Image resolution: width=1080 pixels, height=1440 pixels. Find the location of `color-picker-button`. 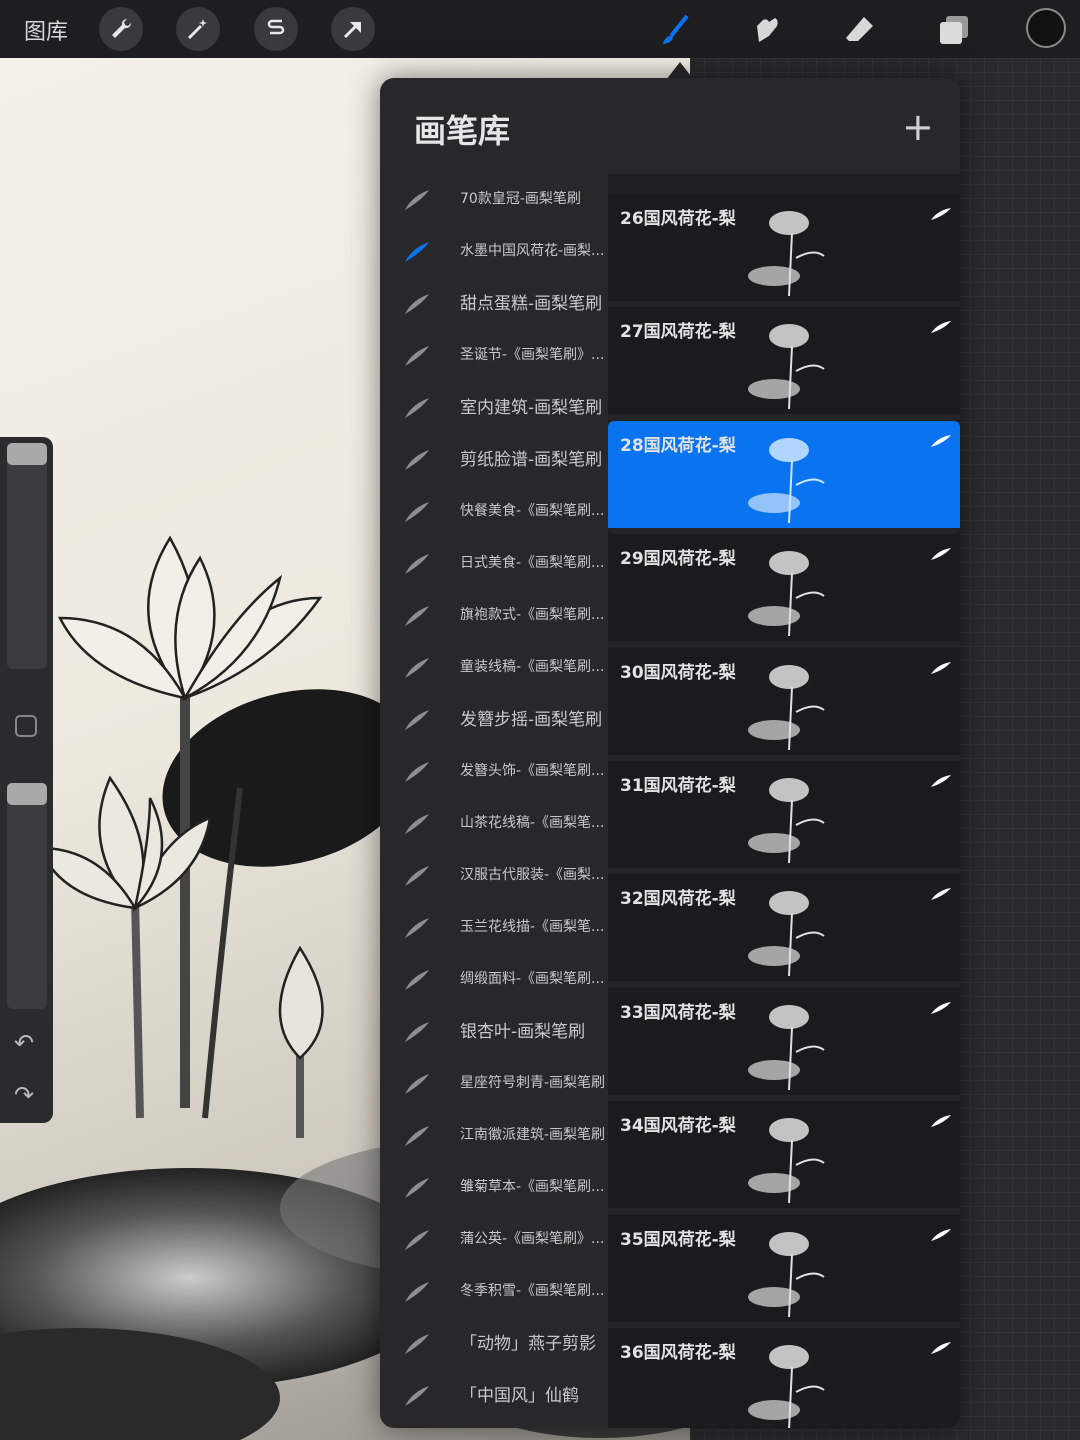

color-picker-button is located at coordinates (1046, 28).